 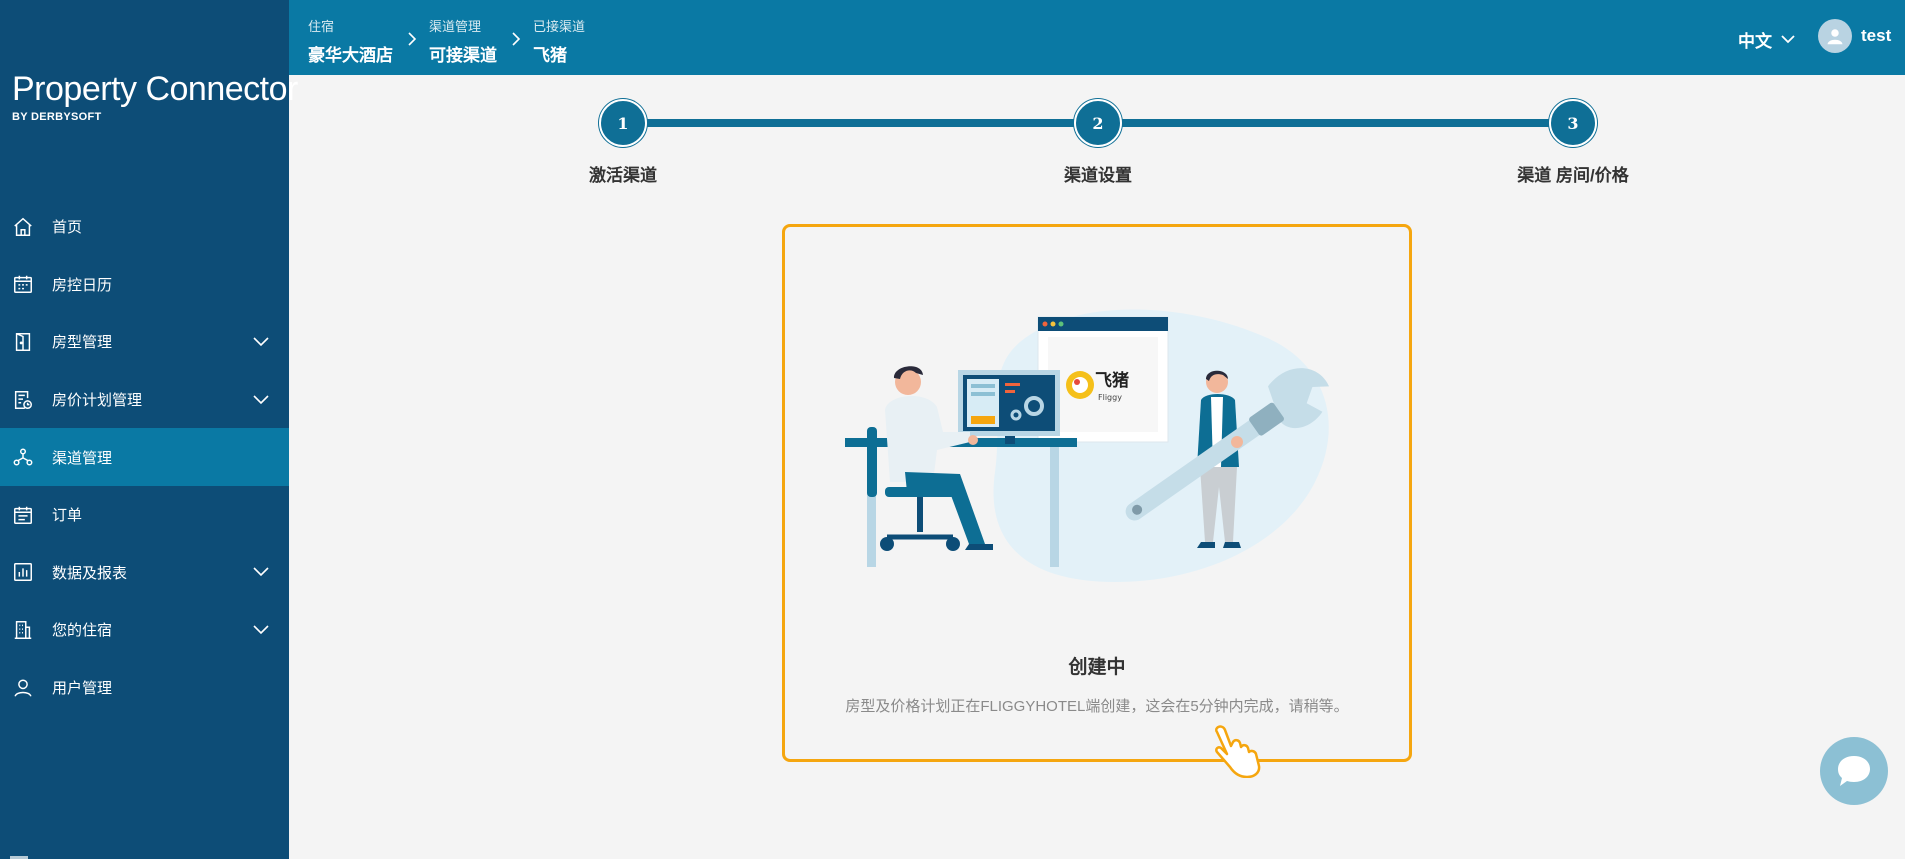 What do you see at coordinates (463, 41) in the screenshot?
I see `breadcrumb-channels: 渠道管理 可接渠道` at bounding box center [463, 41].